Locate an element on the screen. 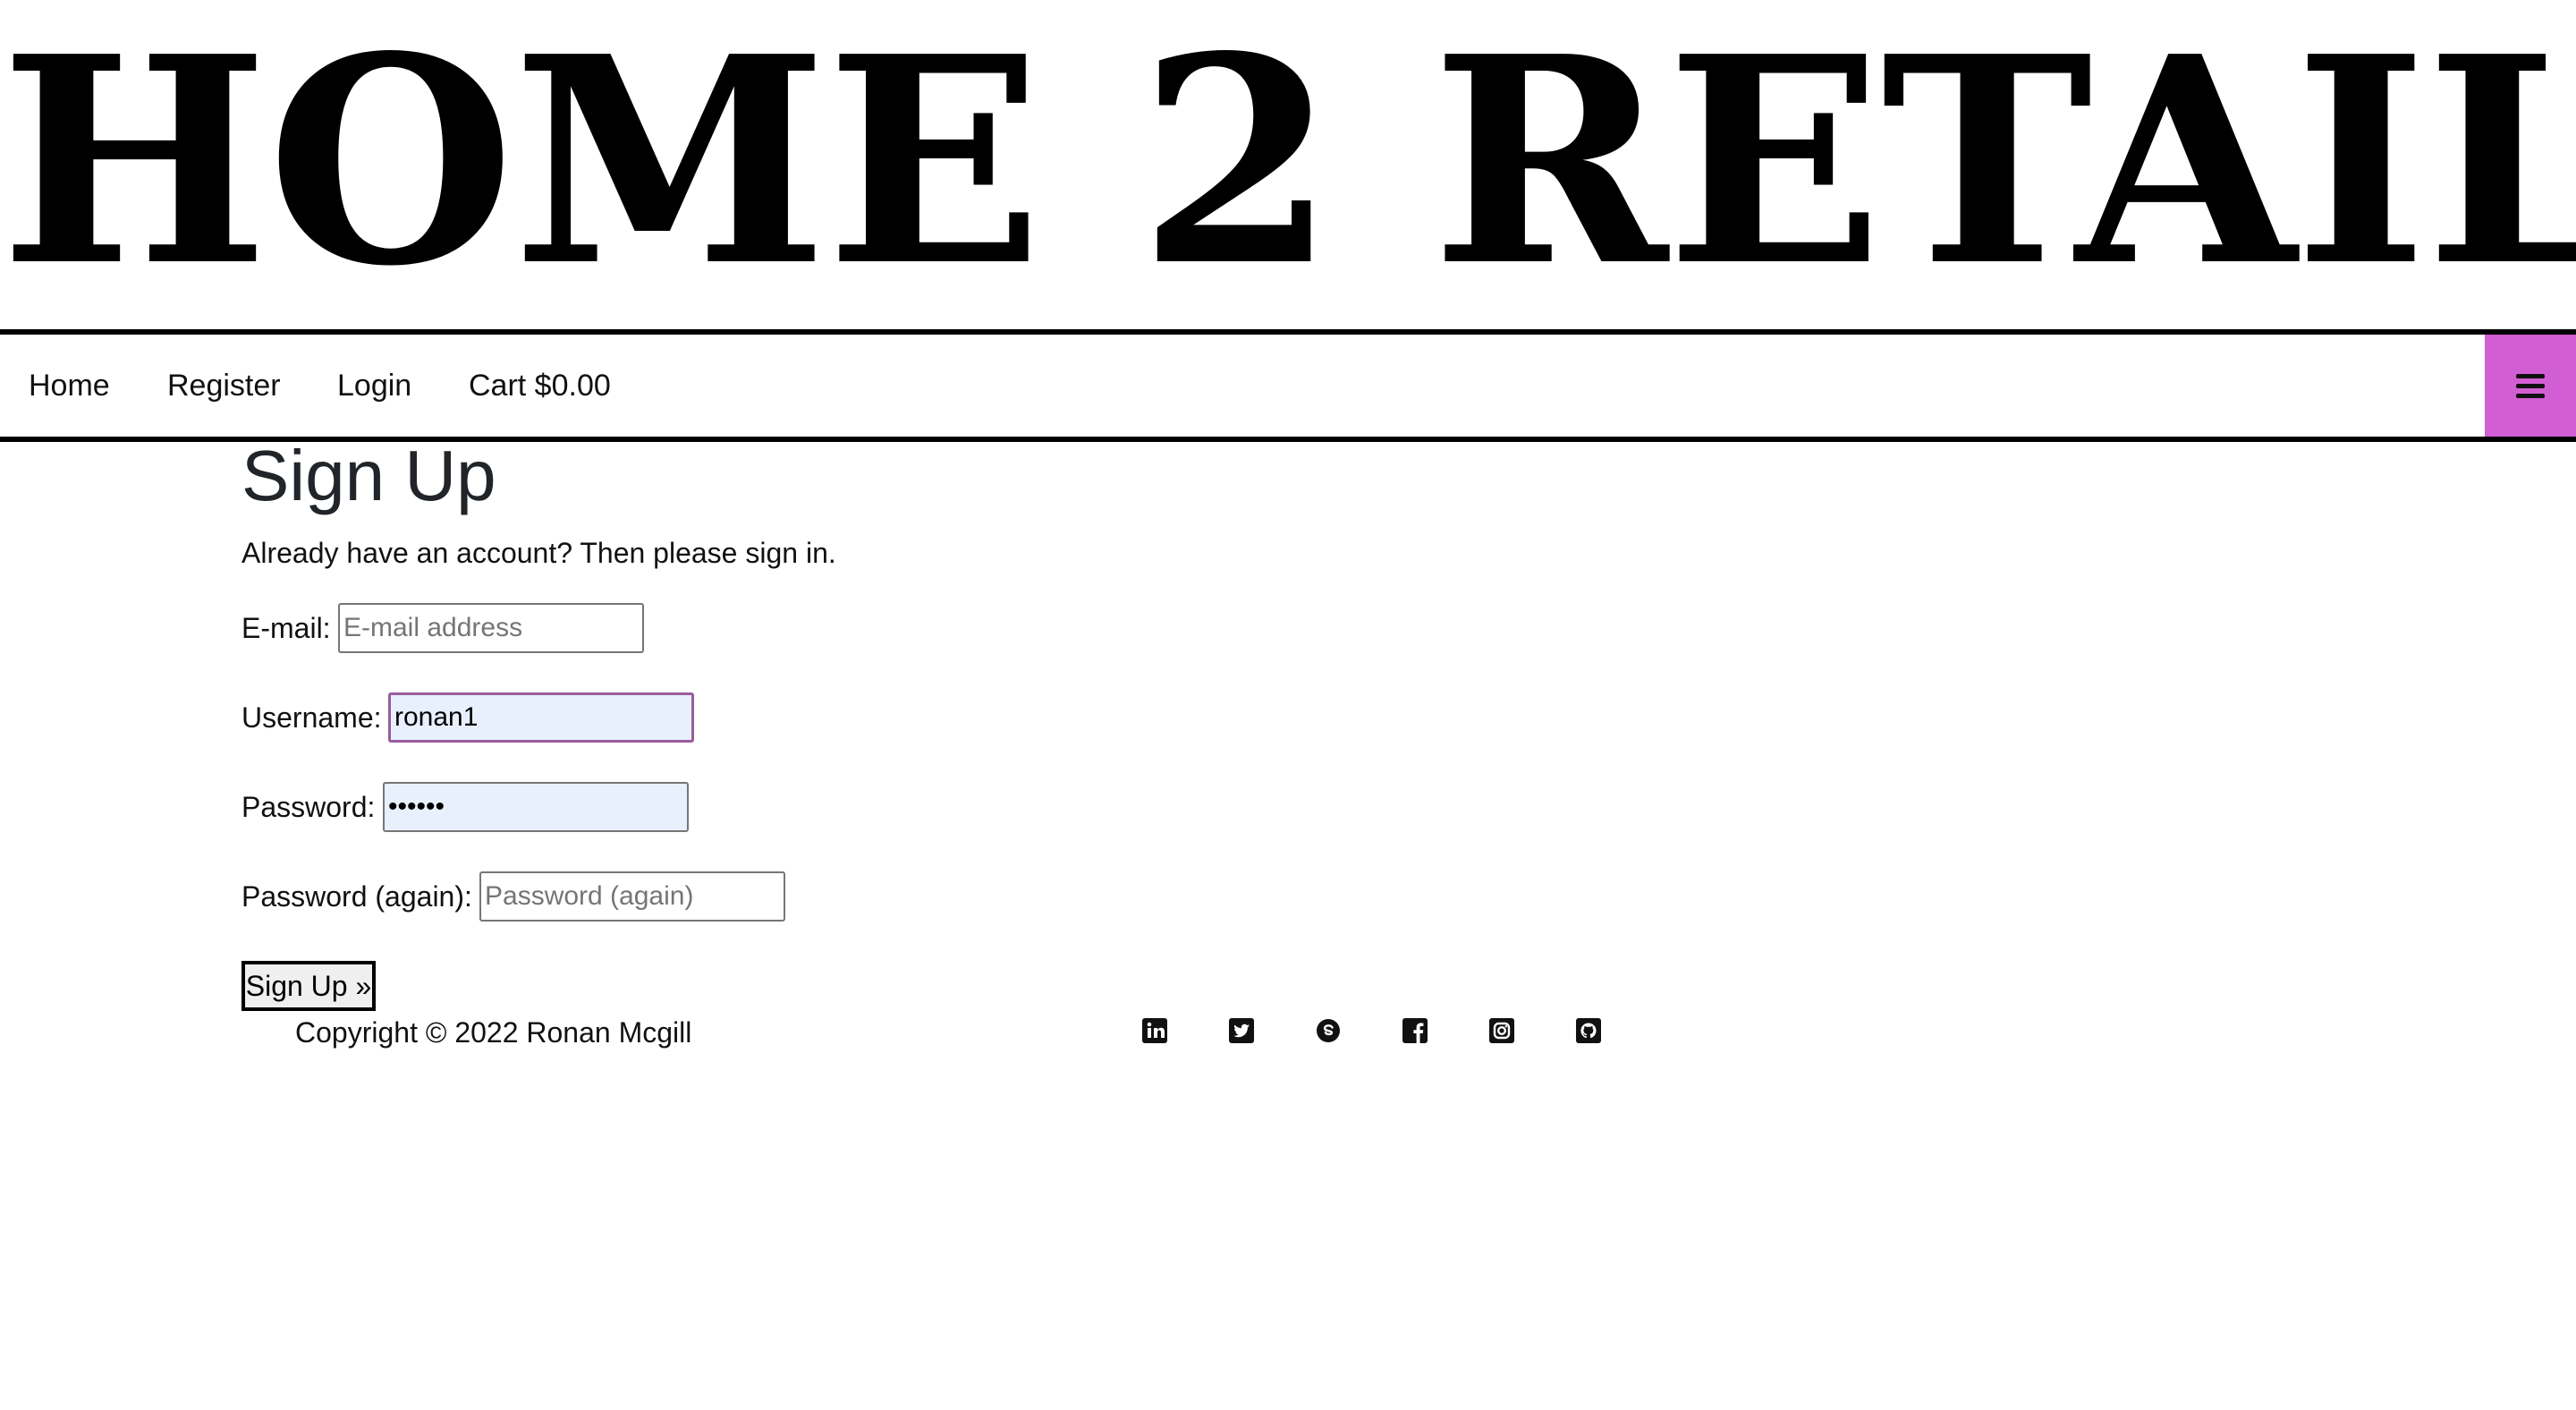  nav-cart-link: Cart $0.00 is located at coordinates (540, 386).